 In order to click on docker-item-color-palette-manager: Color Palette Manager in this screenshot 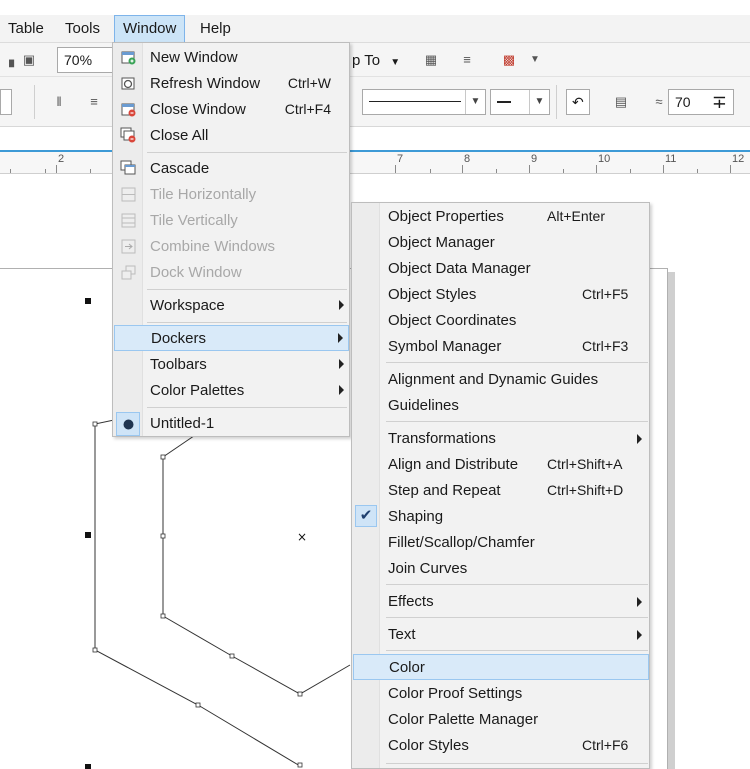, I will do `click(501, 720)`.